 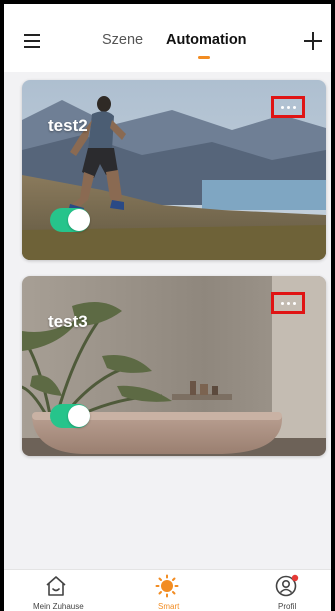 I want to click on notification-dot-icon, so click(x=295, y=578).